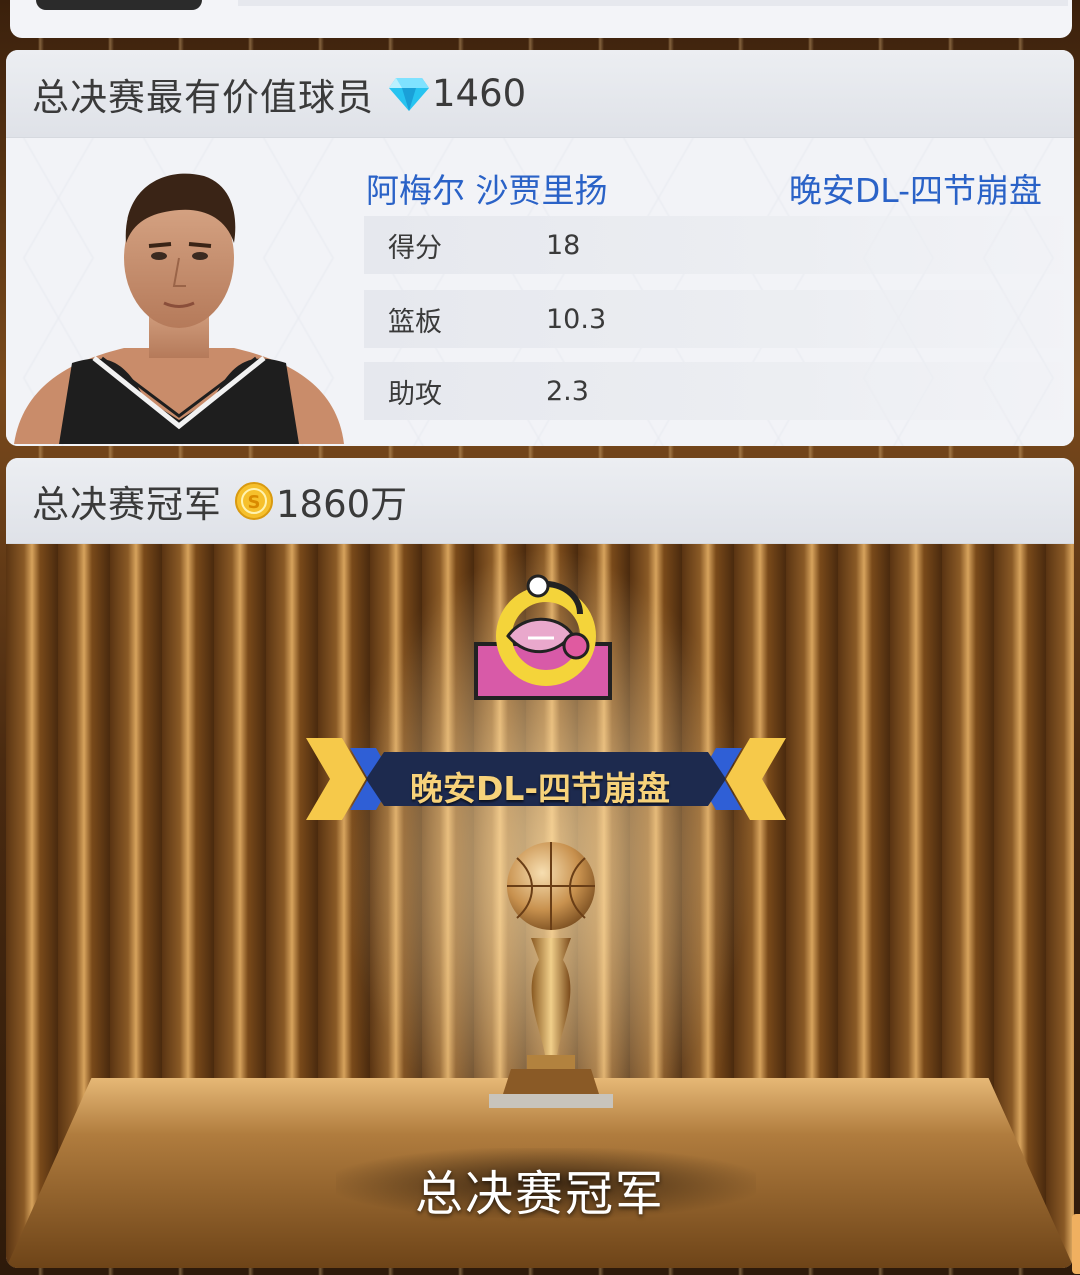 Image resolution: width=1080 pixels, height=1275 pixels. Describe the element at coordinates (576, 319) in the screenshot. I see `stat-value: 10.3` at that location.